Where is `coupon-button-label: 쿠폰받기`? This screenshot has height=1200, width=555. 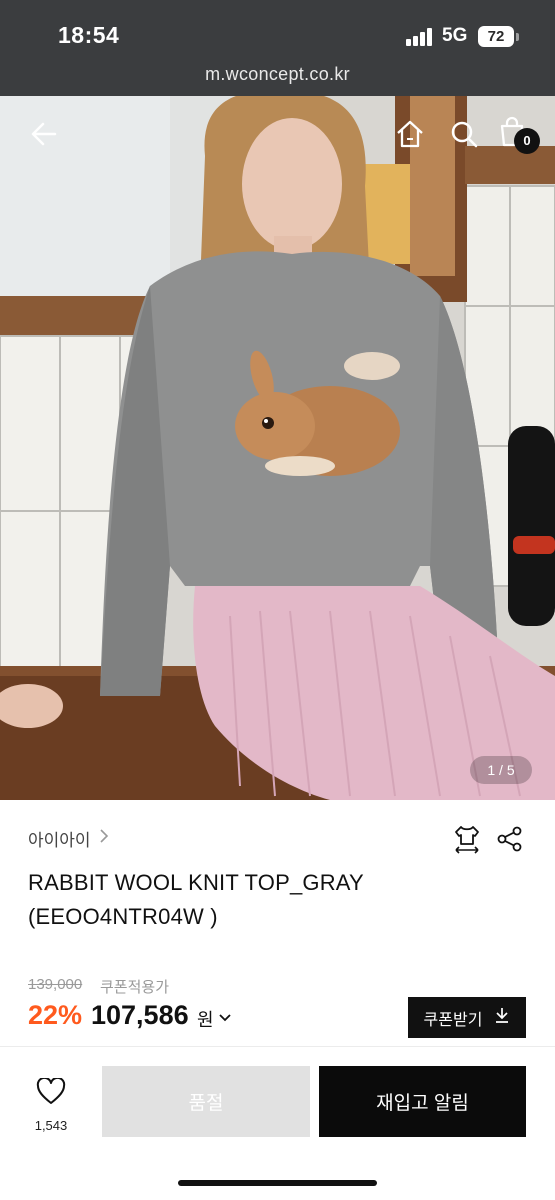
coupon-button-label: 쿠폰받기 is located at coordinates (453, 1020).